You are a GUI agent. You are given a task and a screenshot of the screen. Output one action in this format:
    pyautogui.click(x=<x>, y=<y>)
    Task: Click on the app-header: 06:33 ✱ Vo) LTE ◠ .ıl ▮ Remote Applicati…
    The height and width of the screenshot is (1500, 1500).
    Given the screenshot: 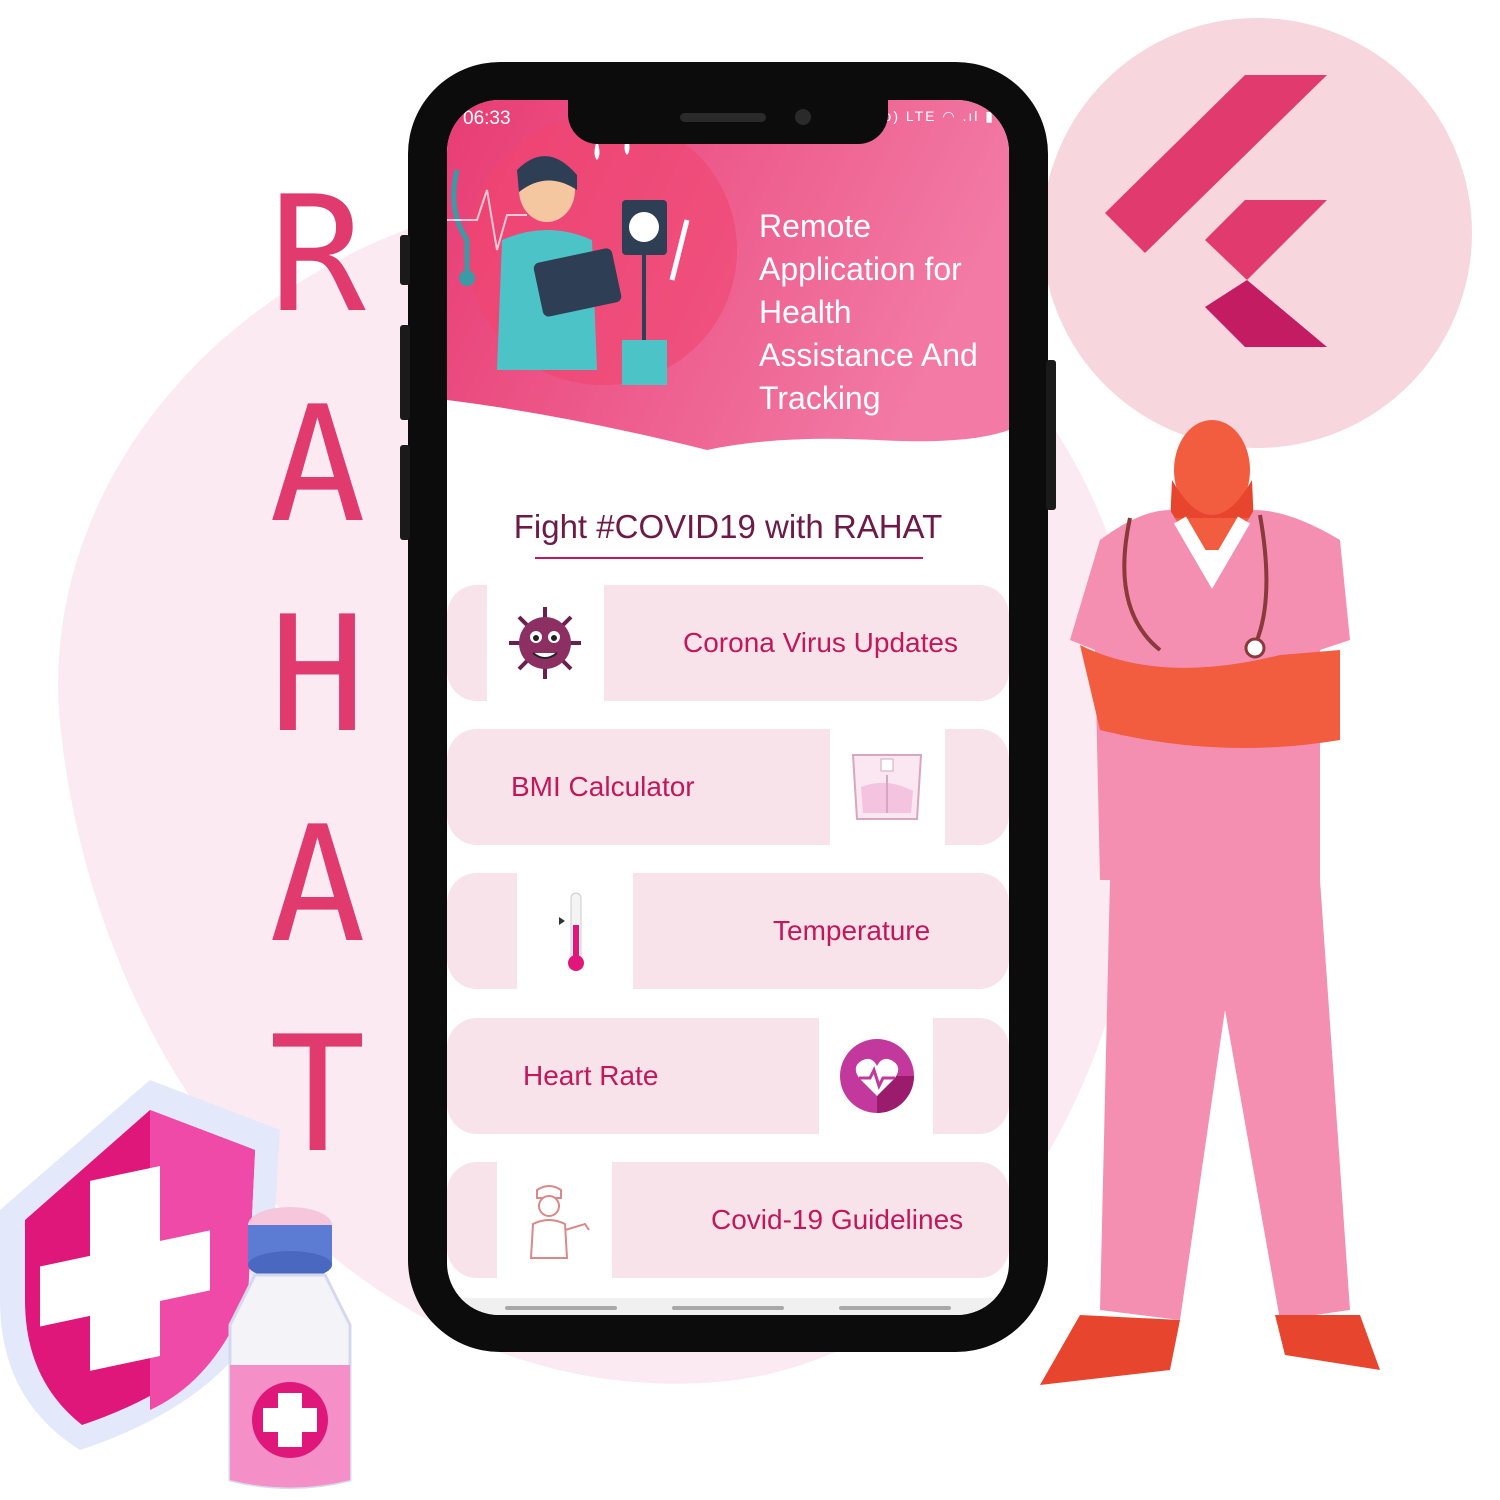 What is the action you would take?
    pyautogui.click(x=728, y=280)
    